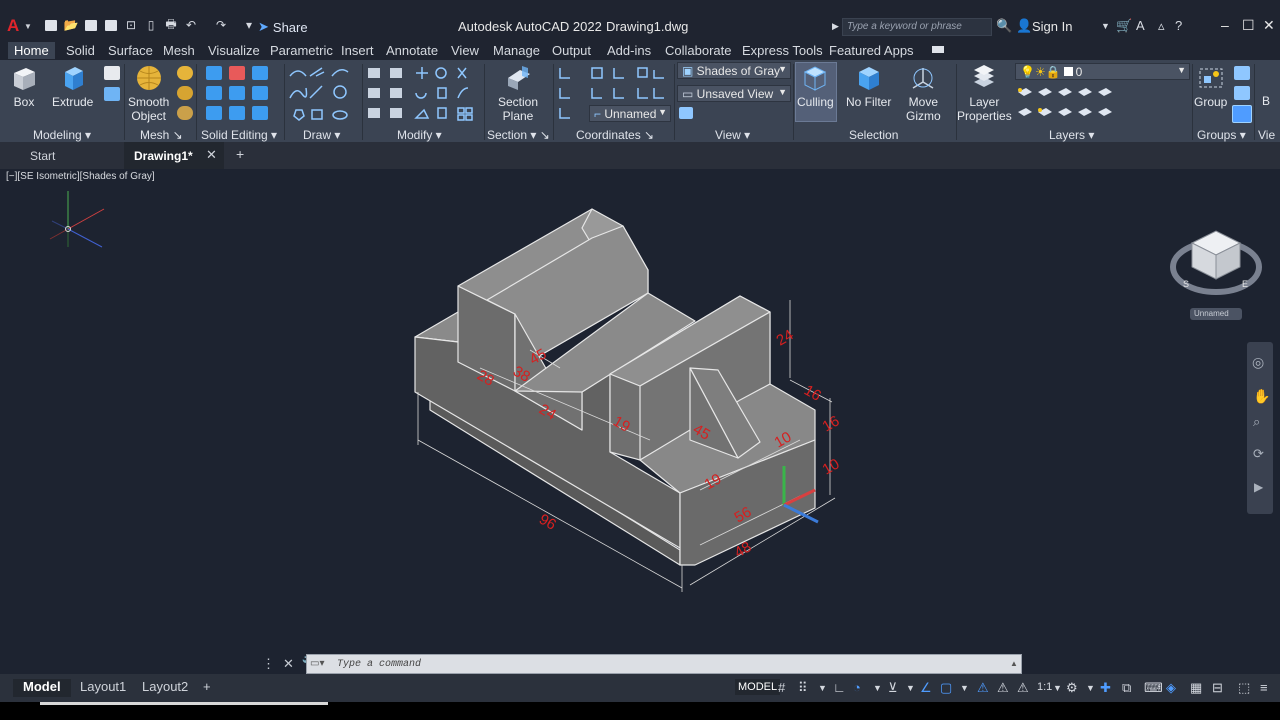  Describe the element at coordinates (103, 688) in the screenshot. I see `layout-tab-layout1: Layout1` at that location.